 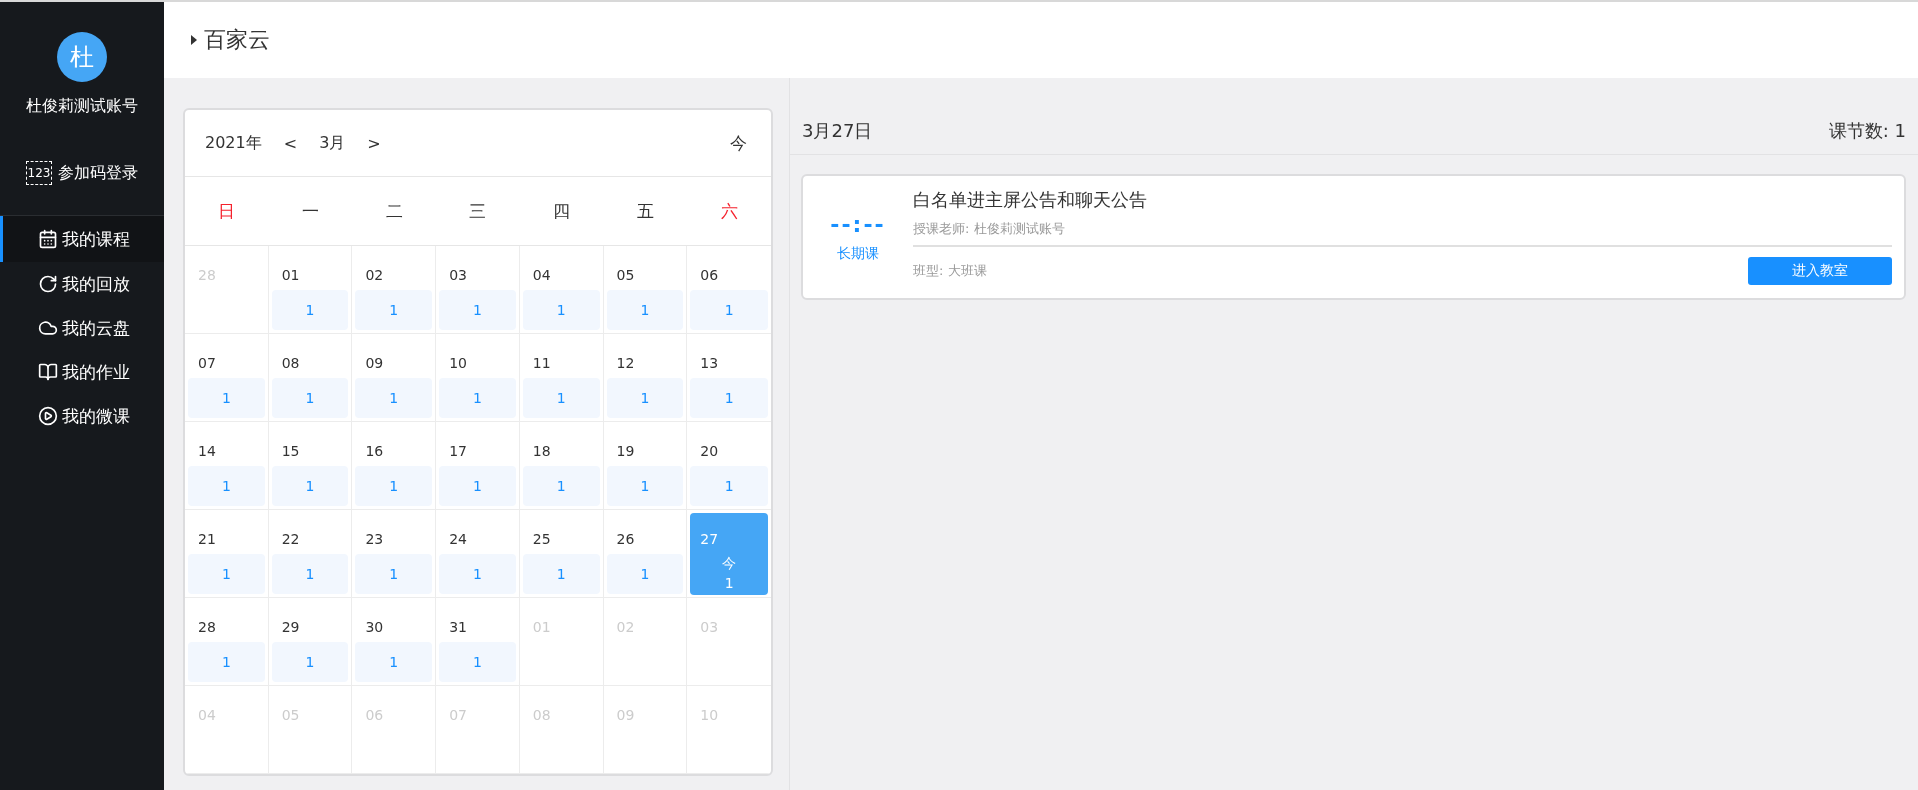 I want to click on calendar-day: 10 1, so click(x=477, y=377).